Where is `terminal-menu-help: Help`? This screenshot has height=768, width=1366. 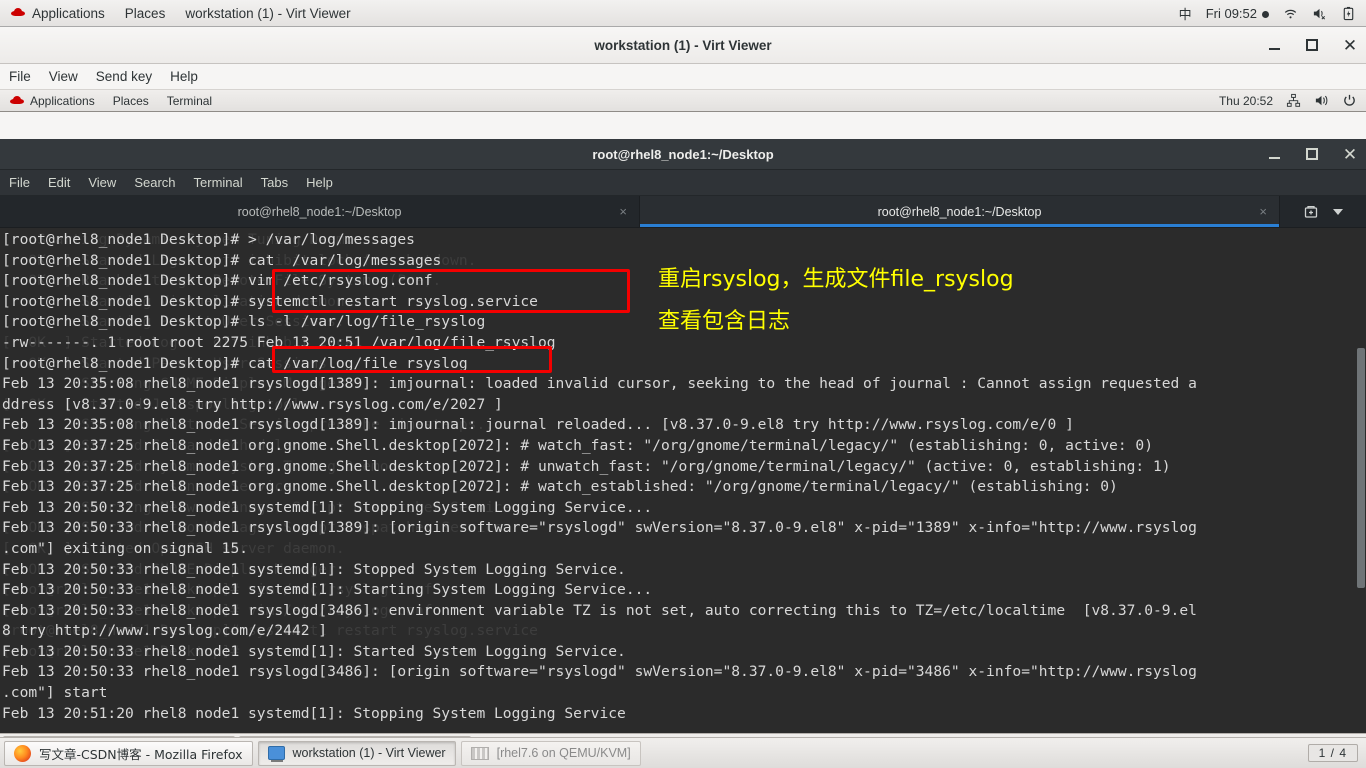
terminal-menu-help: Help is located at coordinates (319, 183).